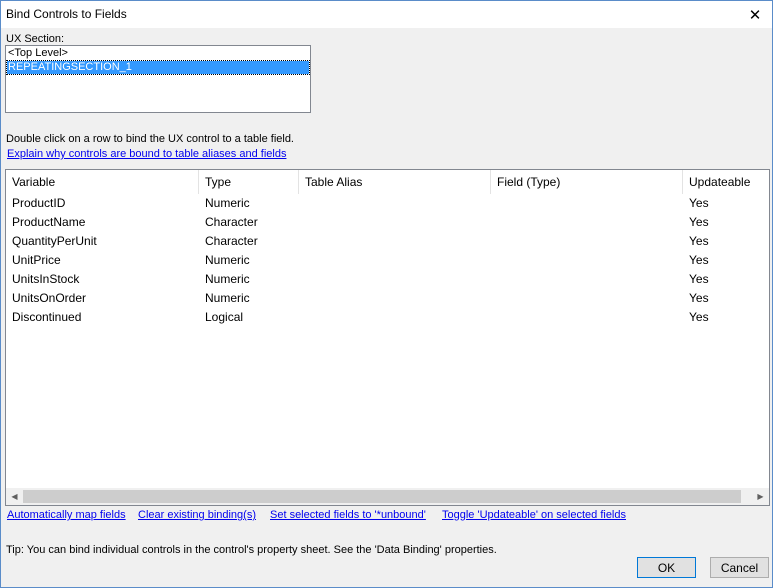 This screenshot has width=773, height=588. Describe the element at coordinates (224, 317) in the screenshot. I see `cell-type: Logical` at that location.